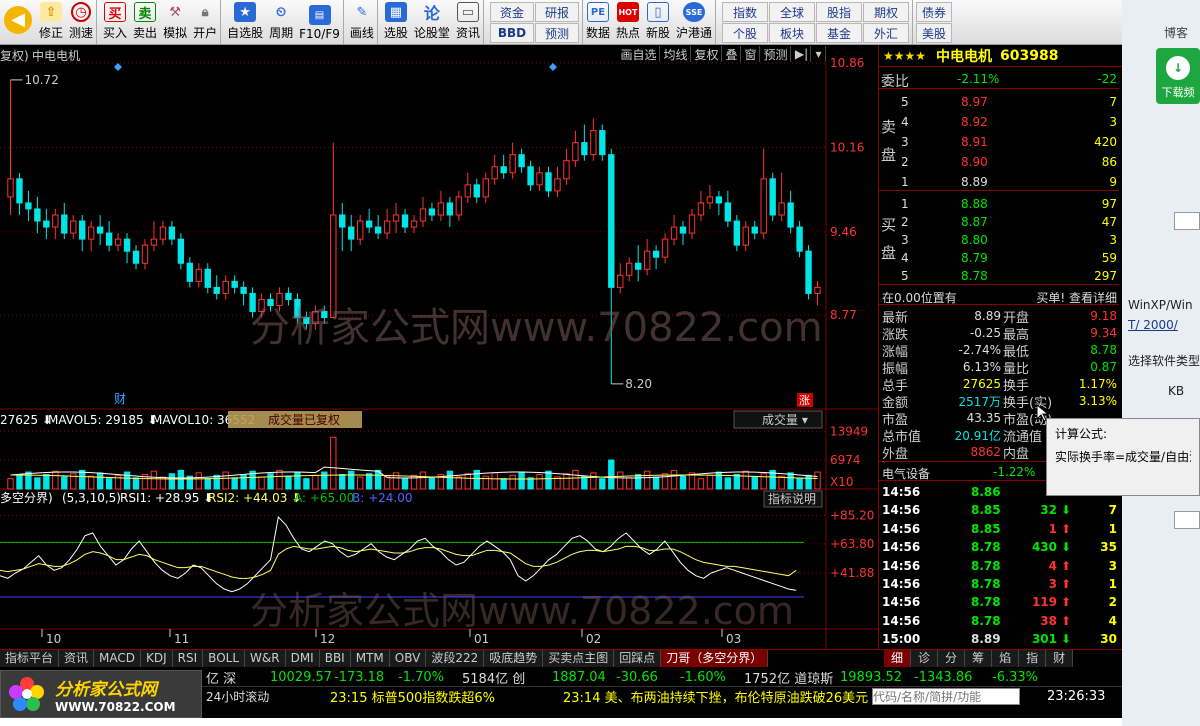 This screenshot has height=726, width=1200. What do you see at coordinates (579, 658) in the screenshot?
I see `indicator-tab: 买卖点主图` at bounding box center [579, 658].